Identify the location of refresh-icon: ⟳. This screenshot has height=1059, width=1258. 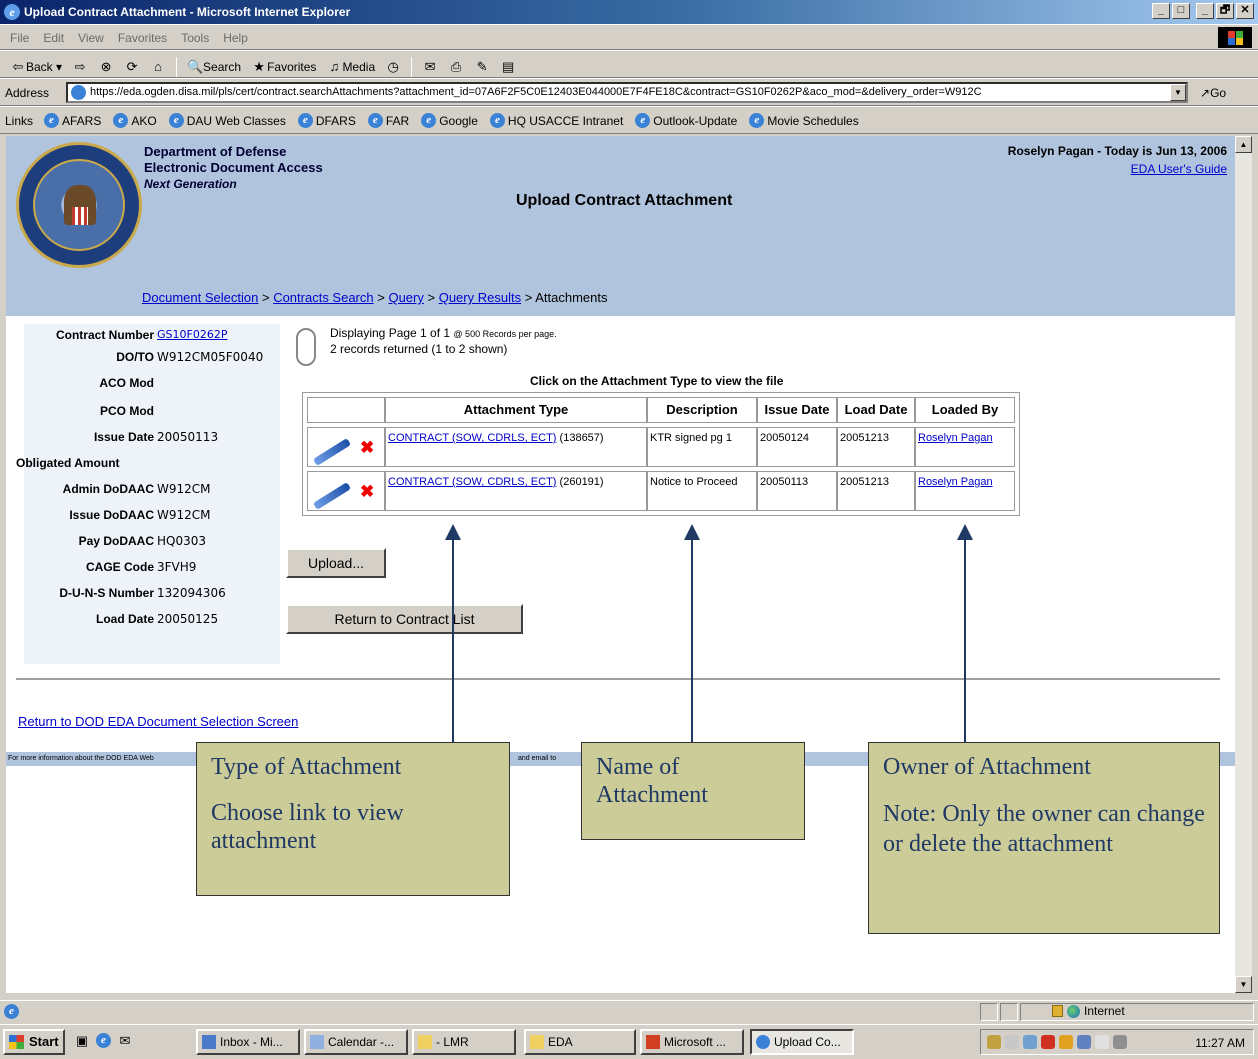
(132, 67).